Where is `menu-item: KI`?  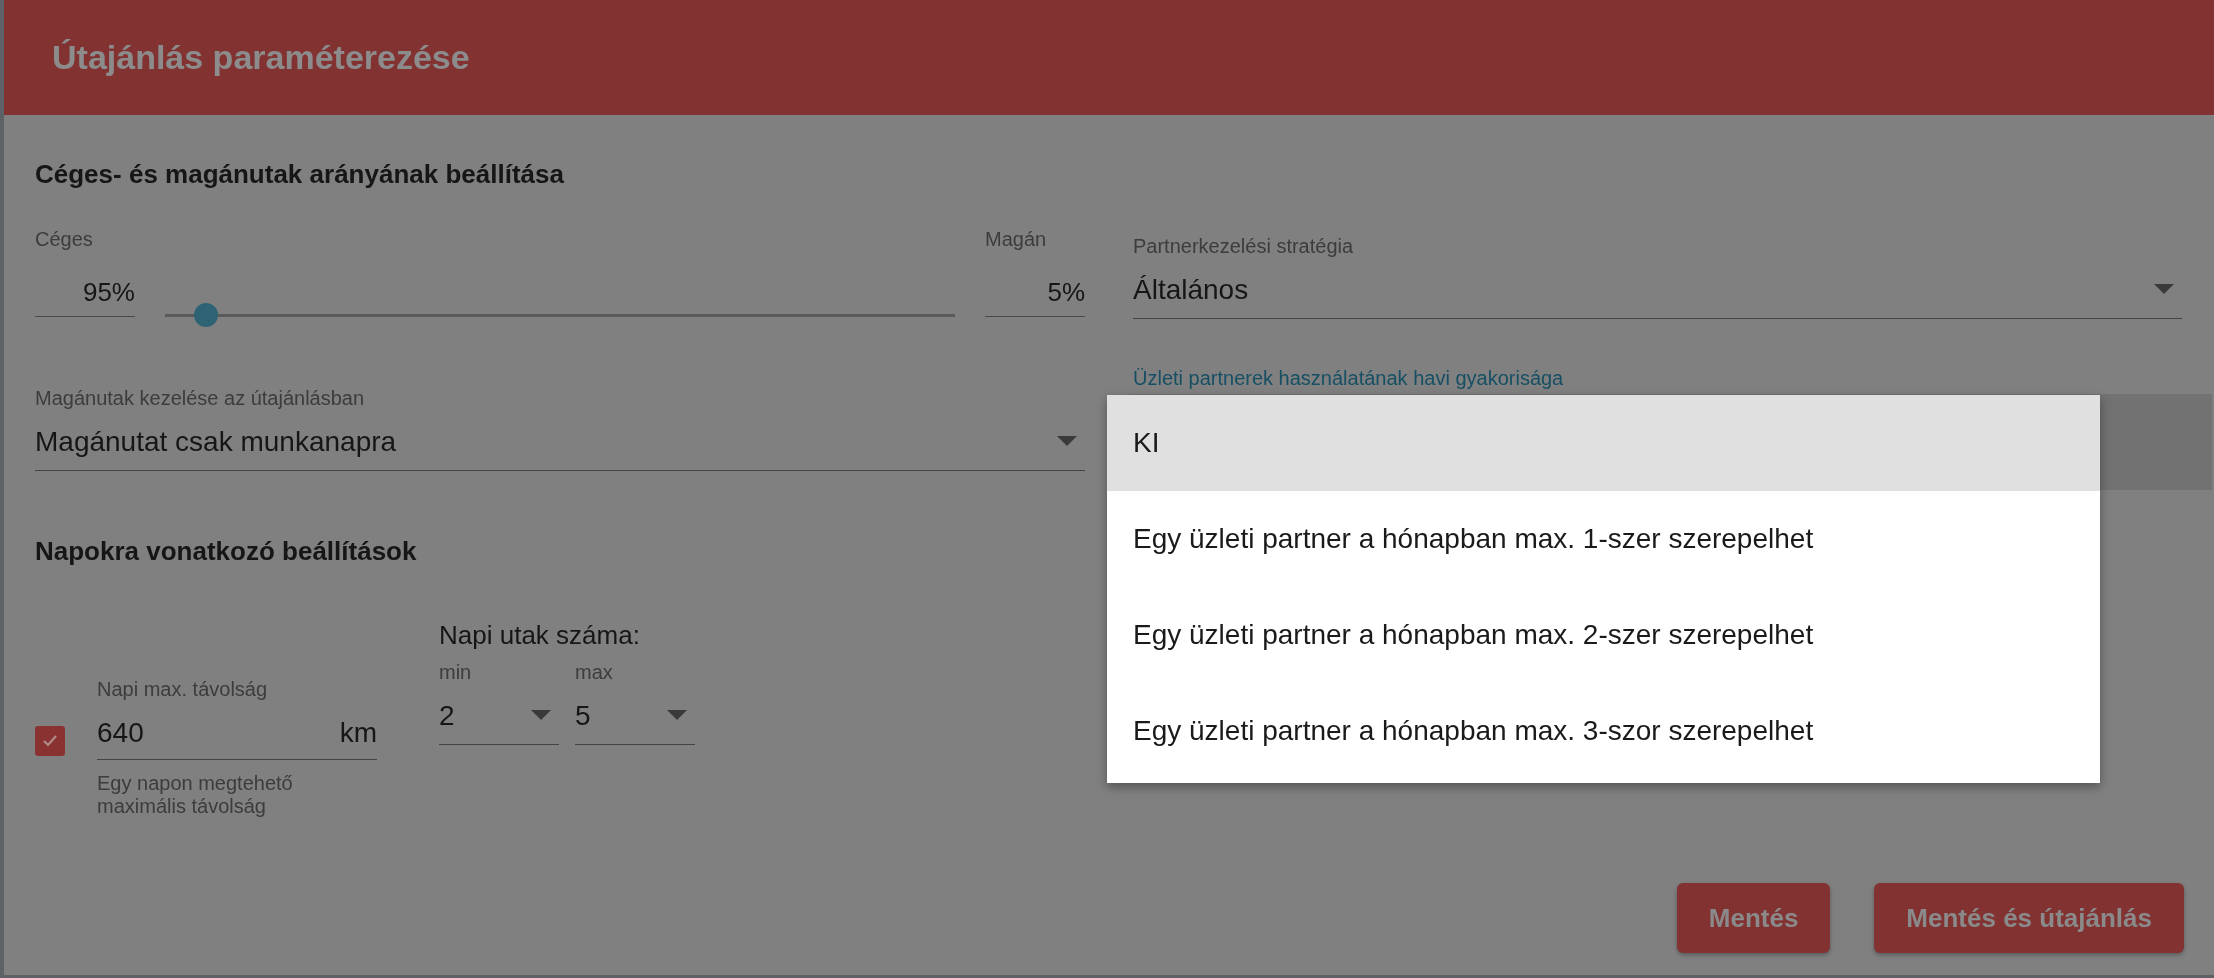 menu-item: KI is located at coordinates (1603, 443).